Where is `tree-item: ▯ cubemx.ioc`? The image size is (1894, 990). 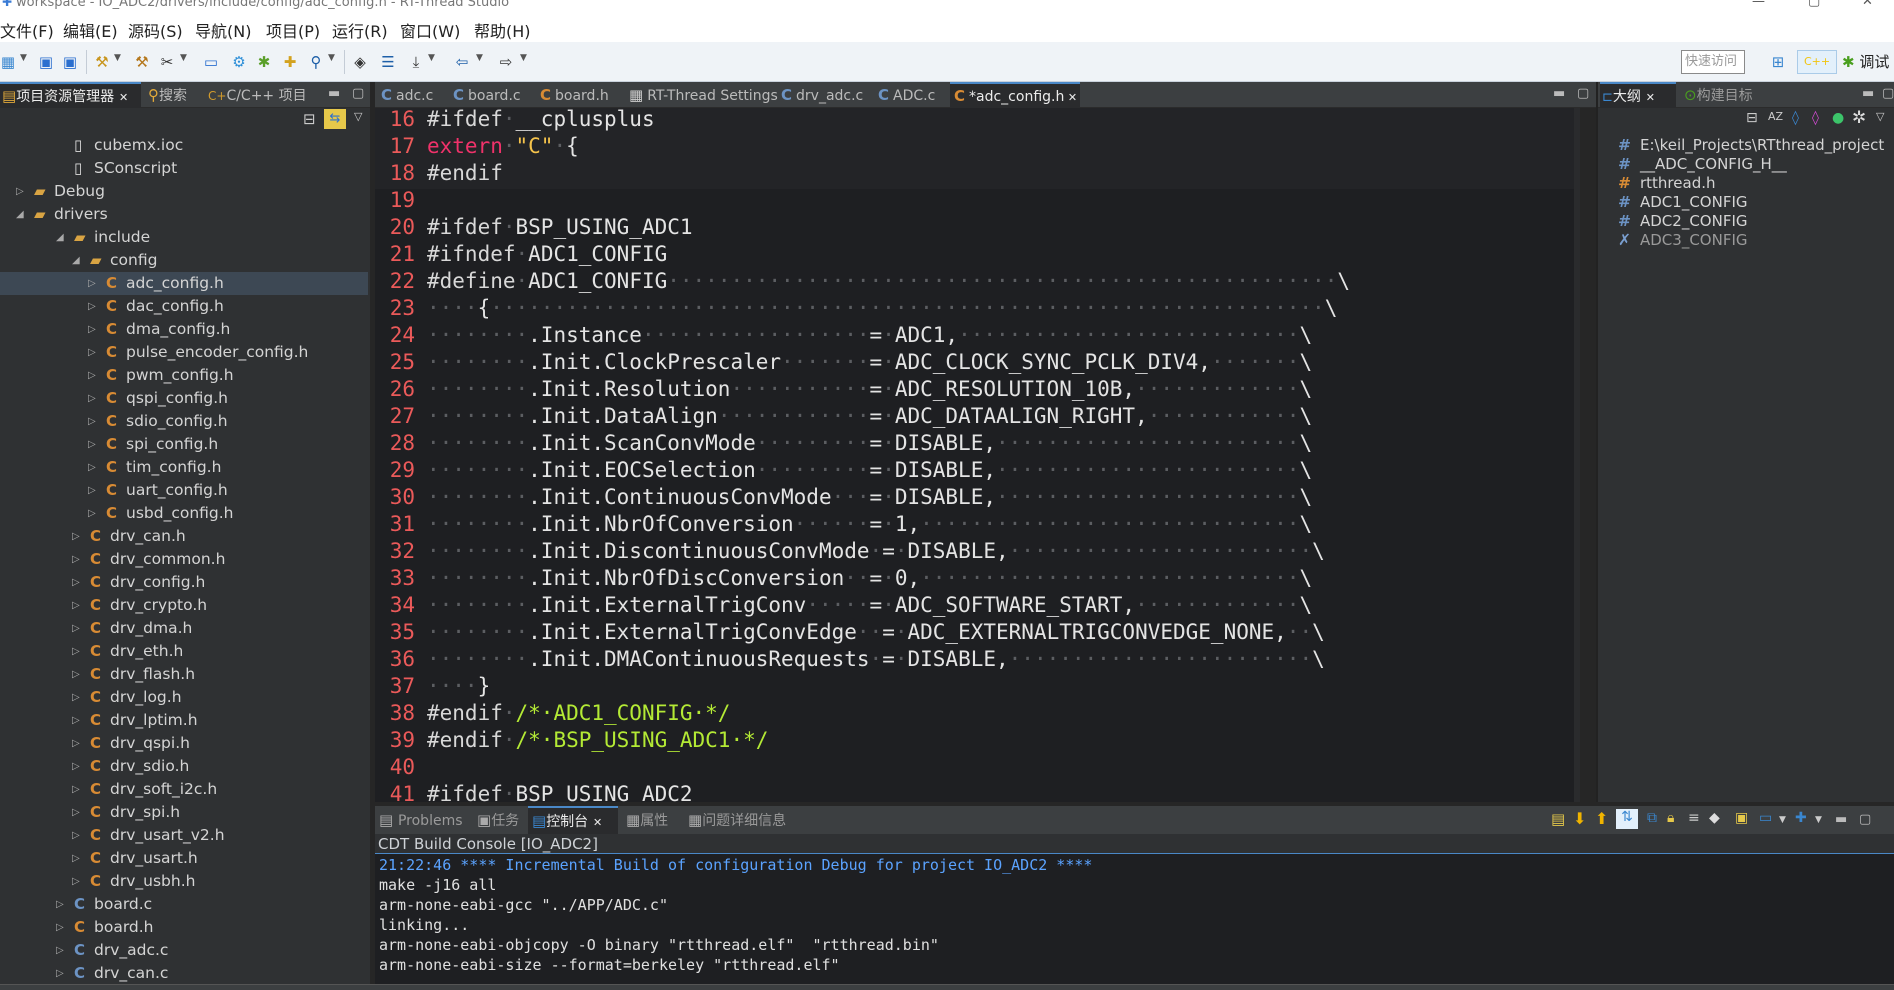 tree-item: ▯ cubemx.ioc is located at coordinates (184, 145).